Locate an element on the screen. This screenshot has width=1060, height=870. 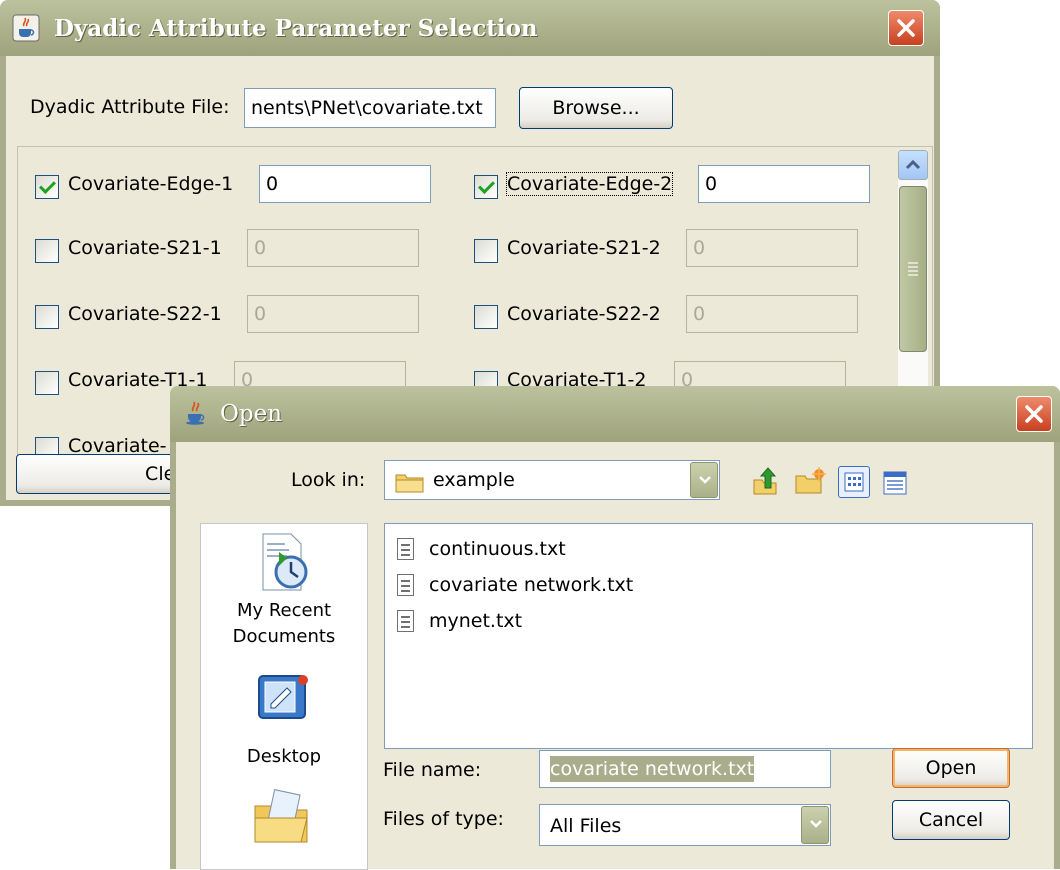
list-view-button is located at coordinates (854, 482).